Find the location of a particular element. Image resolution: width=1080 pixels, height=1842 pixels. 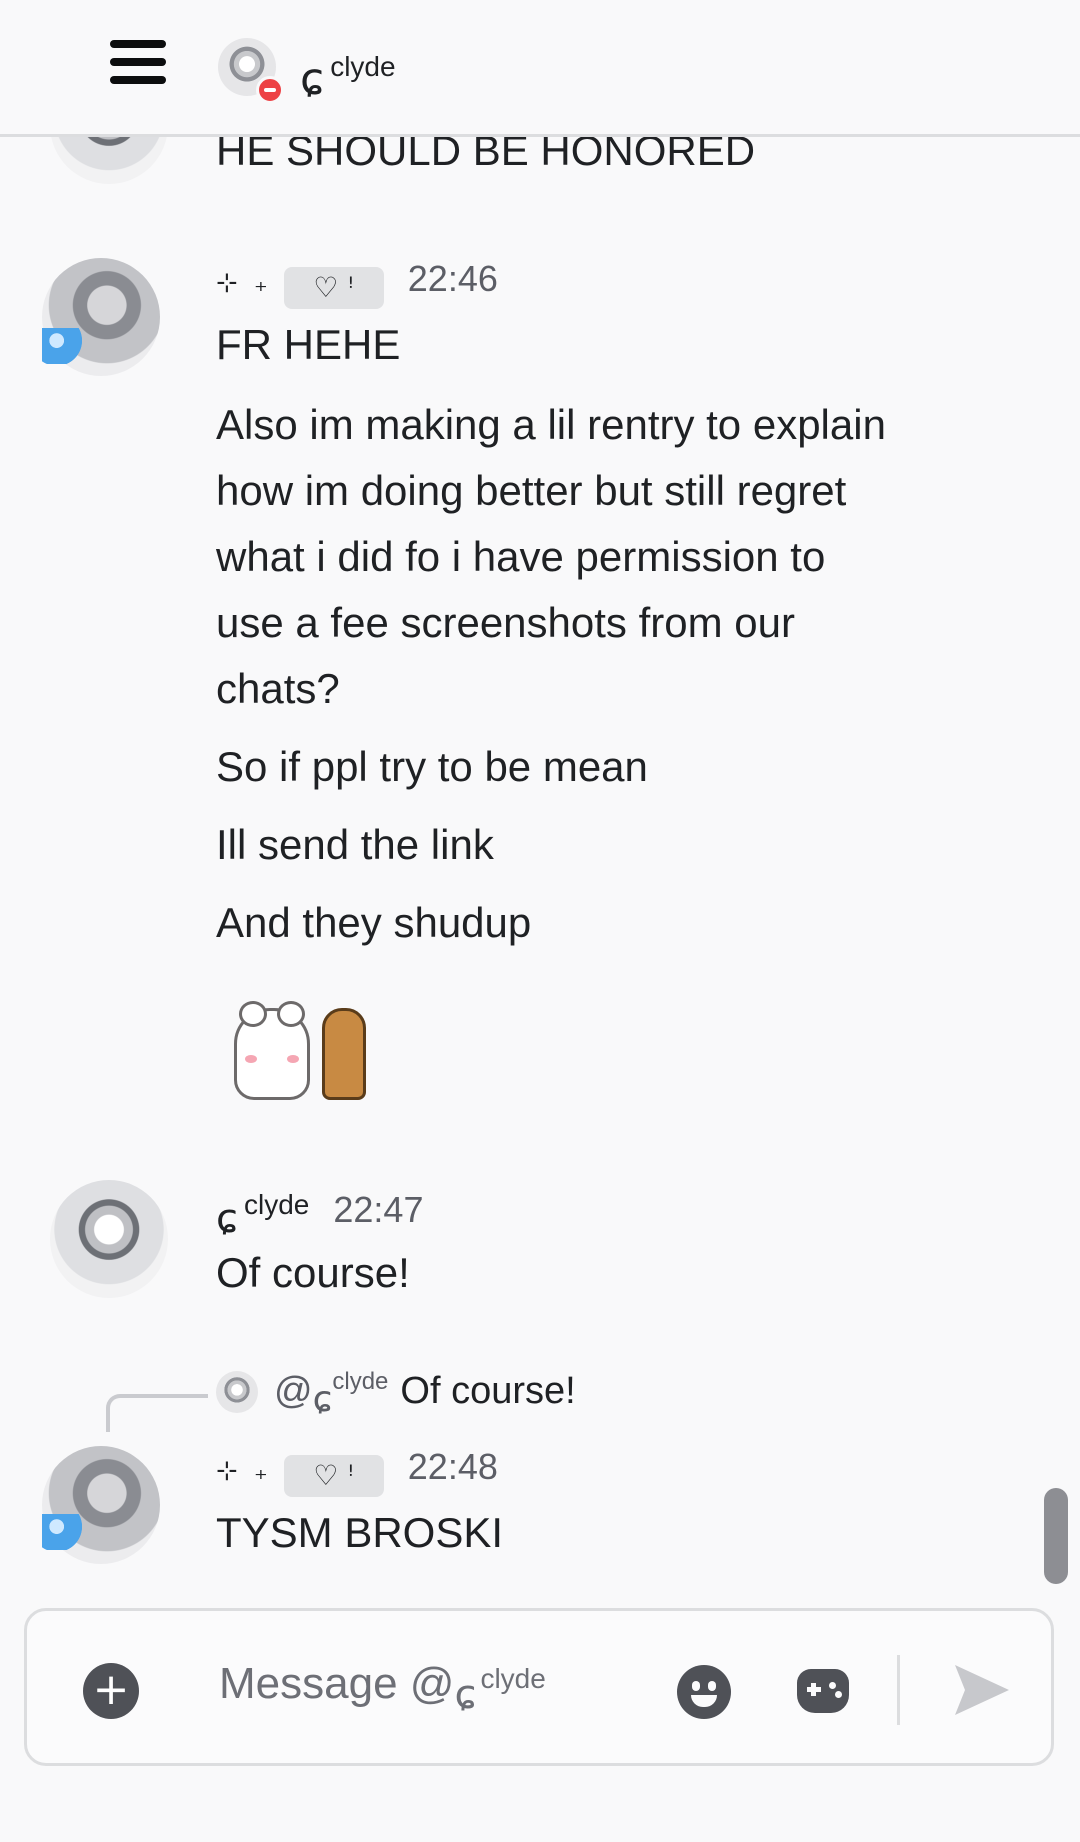

message-text: how im doing better but still regret is located at coordinates (531, 490).